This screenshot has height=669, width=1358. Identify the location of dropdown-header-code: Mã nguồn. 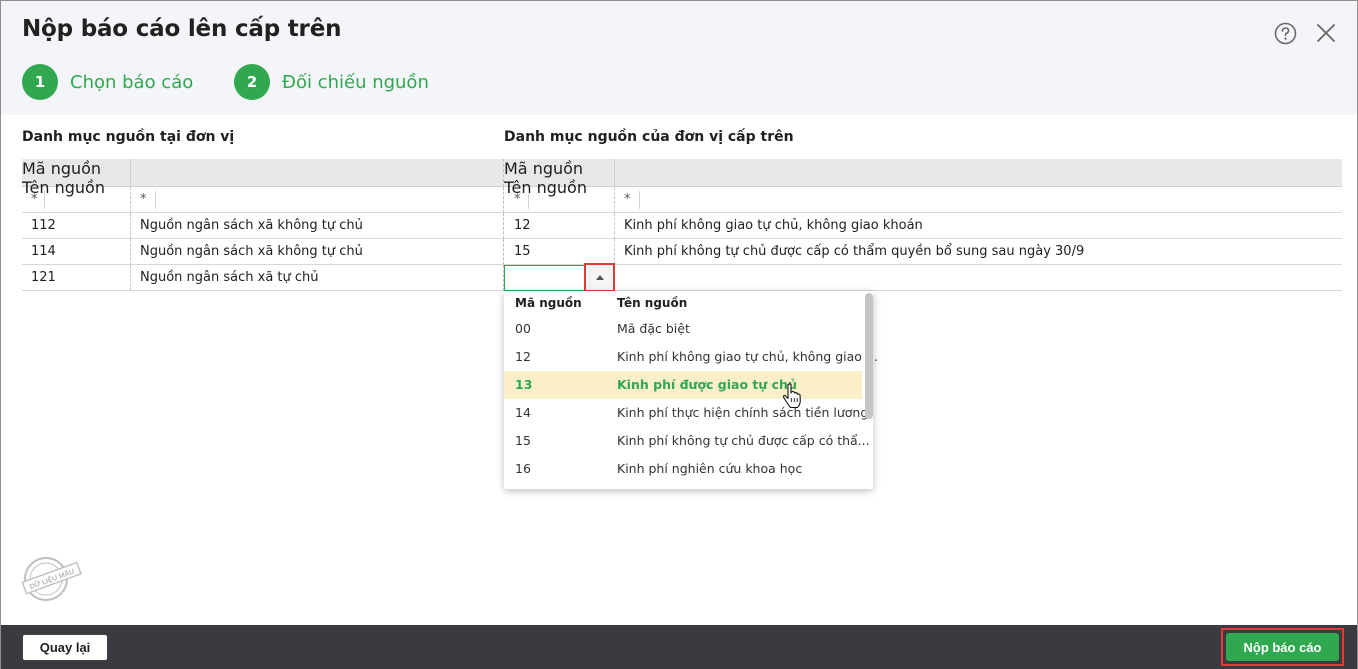
(548, 303).